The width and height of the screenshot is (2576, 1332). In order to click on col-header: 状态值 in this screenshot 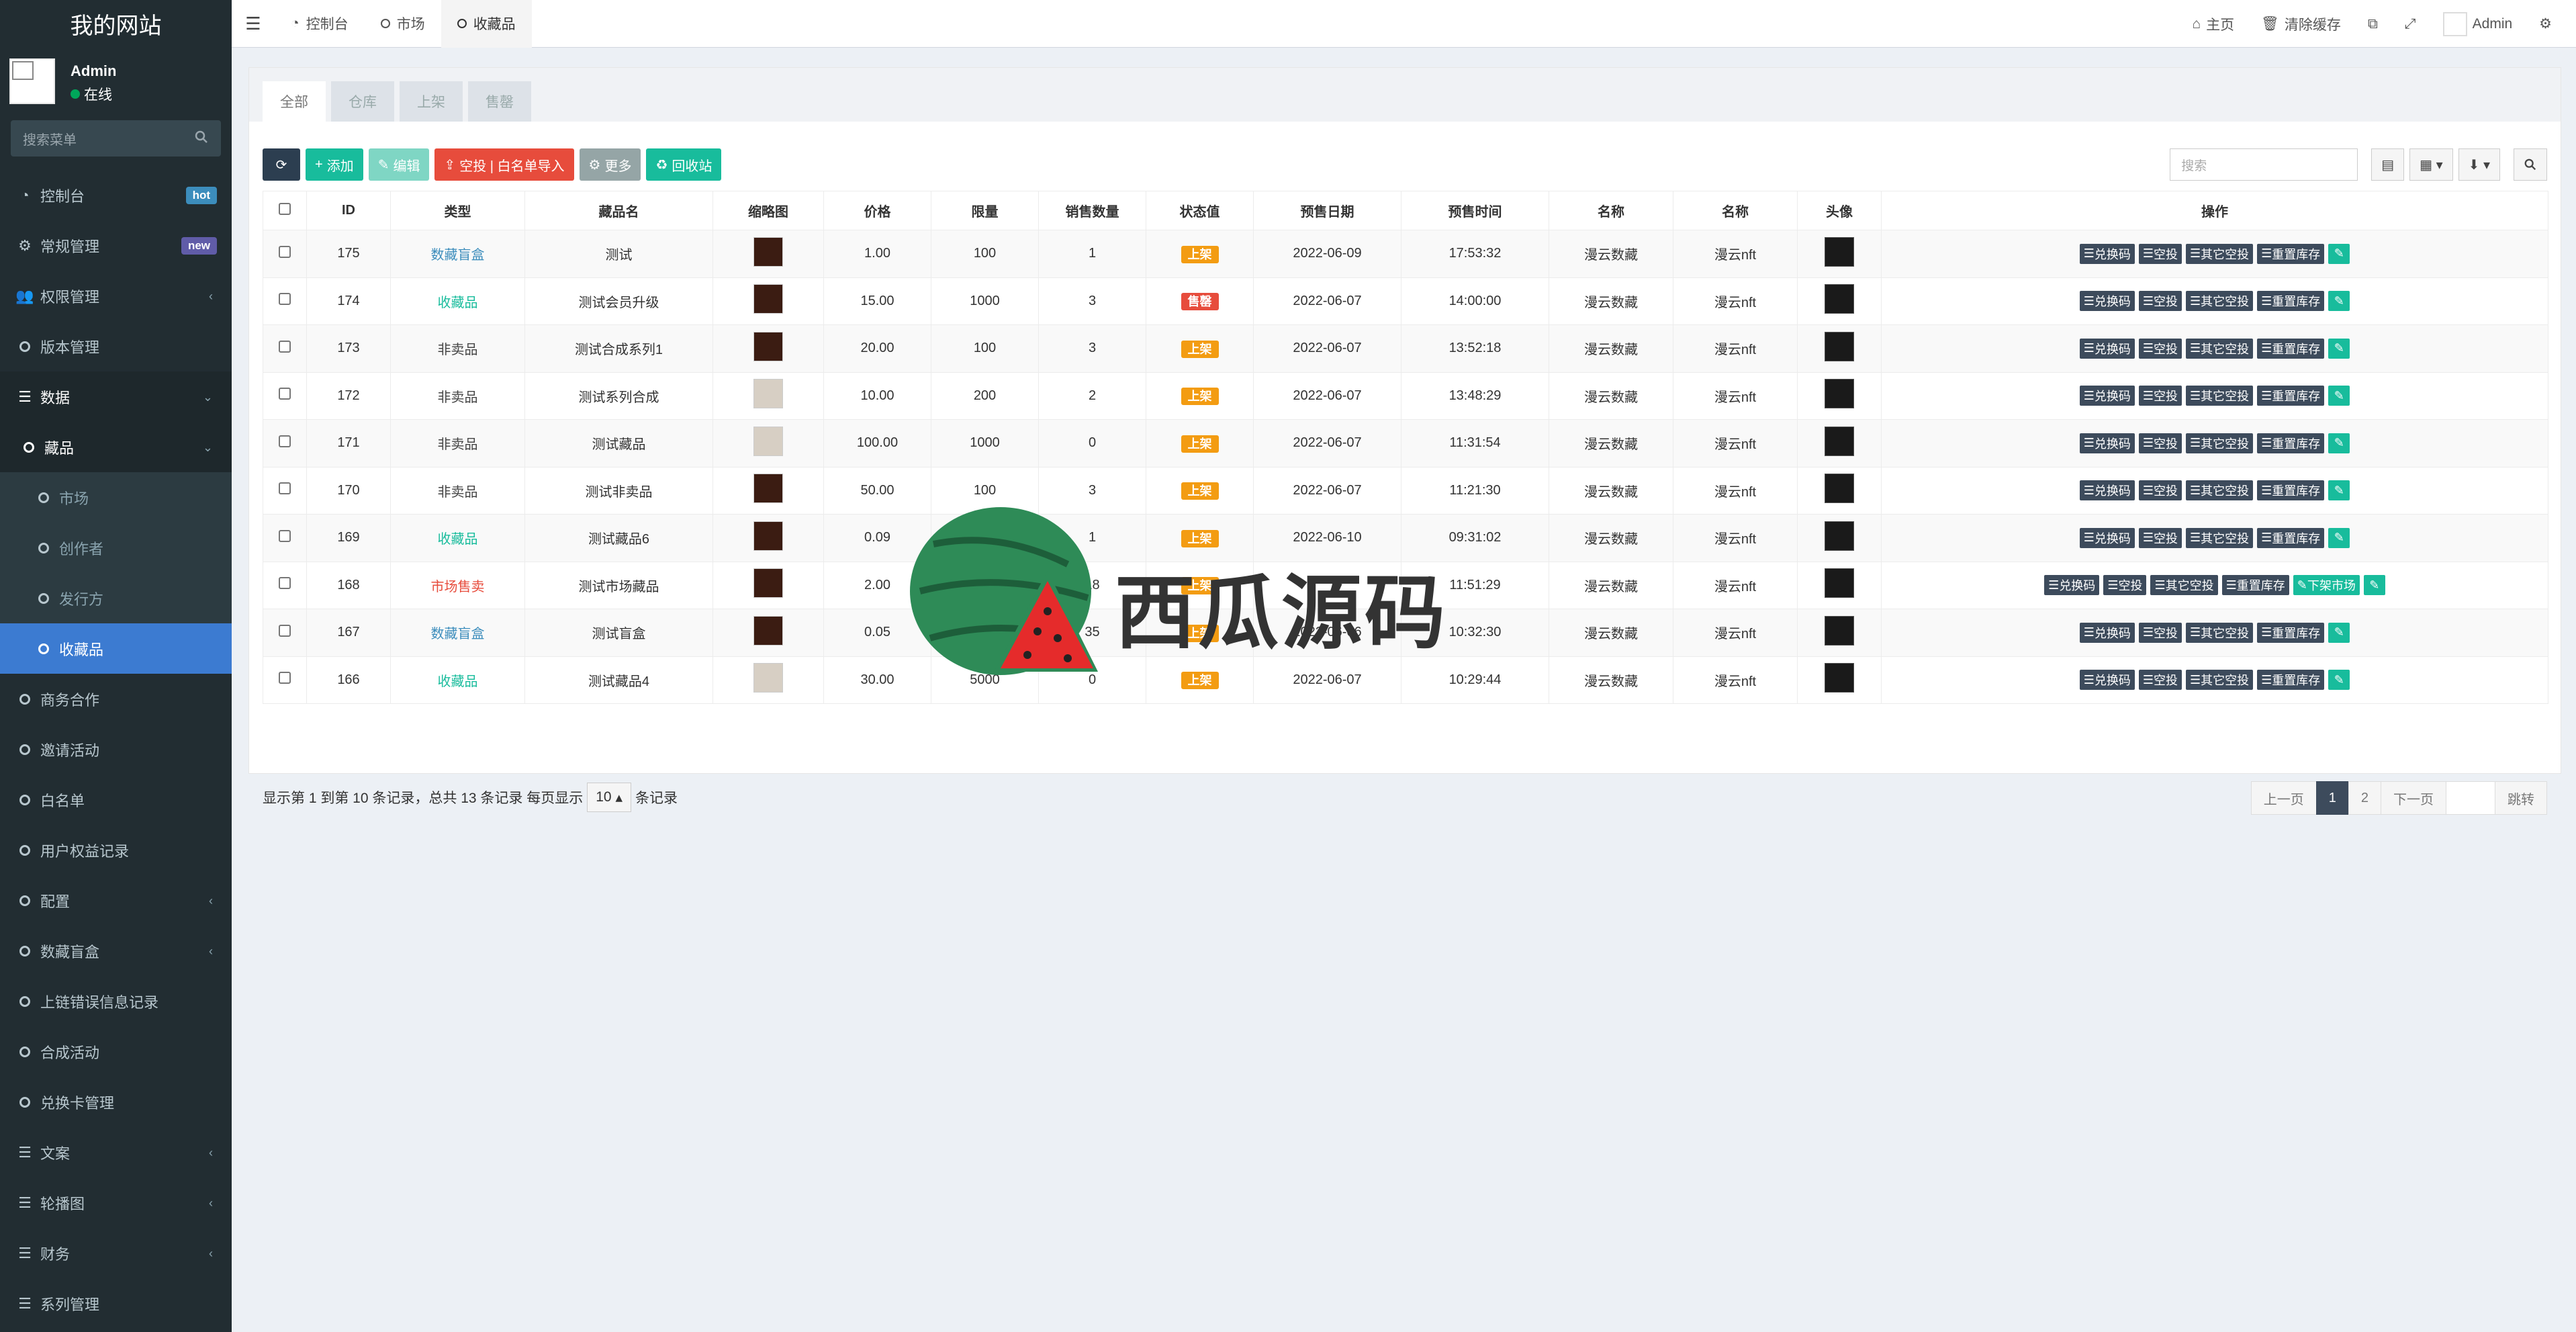, I will do `click(1200, 210)`.